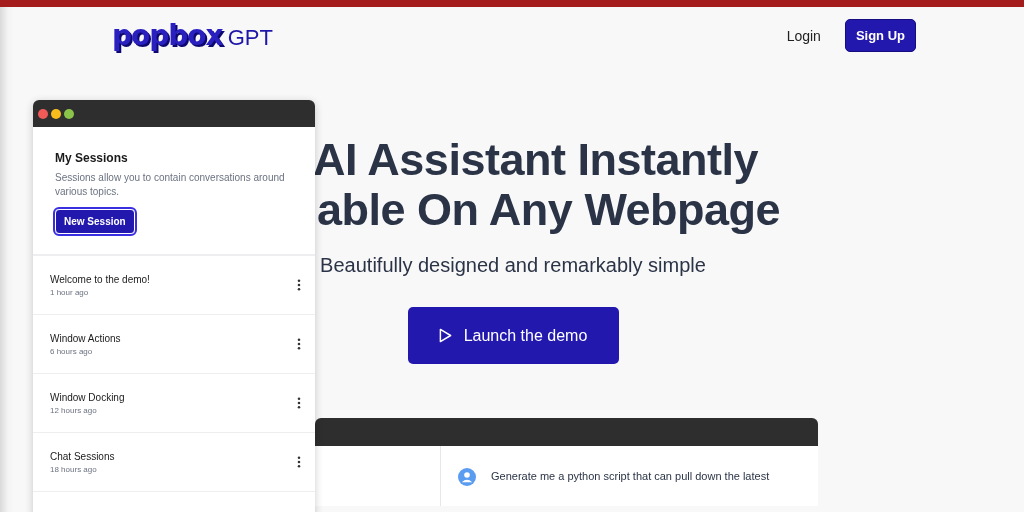  What do you see at coordinates (513, 335) in the screenshot?
I see `launch-demo-button: Launch the demo` at bounding box center [513, 335].